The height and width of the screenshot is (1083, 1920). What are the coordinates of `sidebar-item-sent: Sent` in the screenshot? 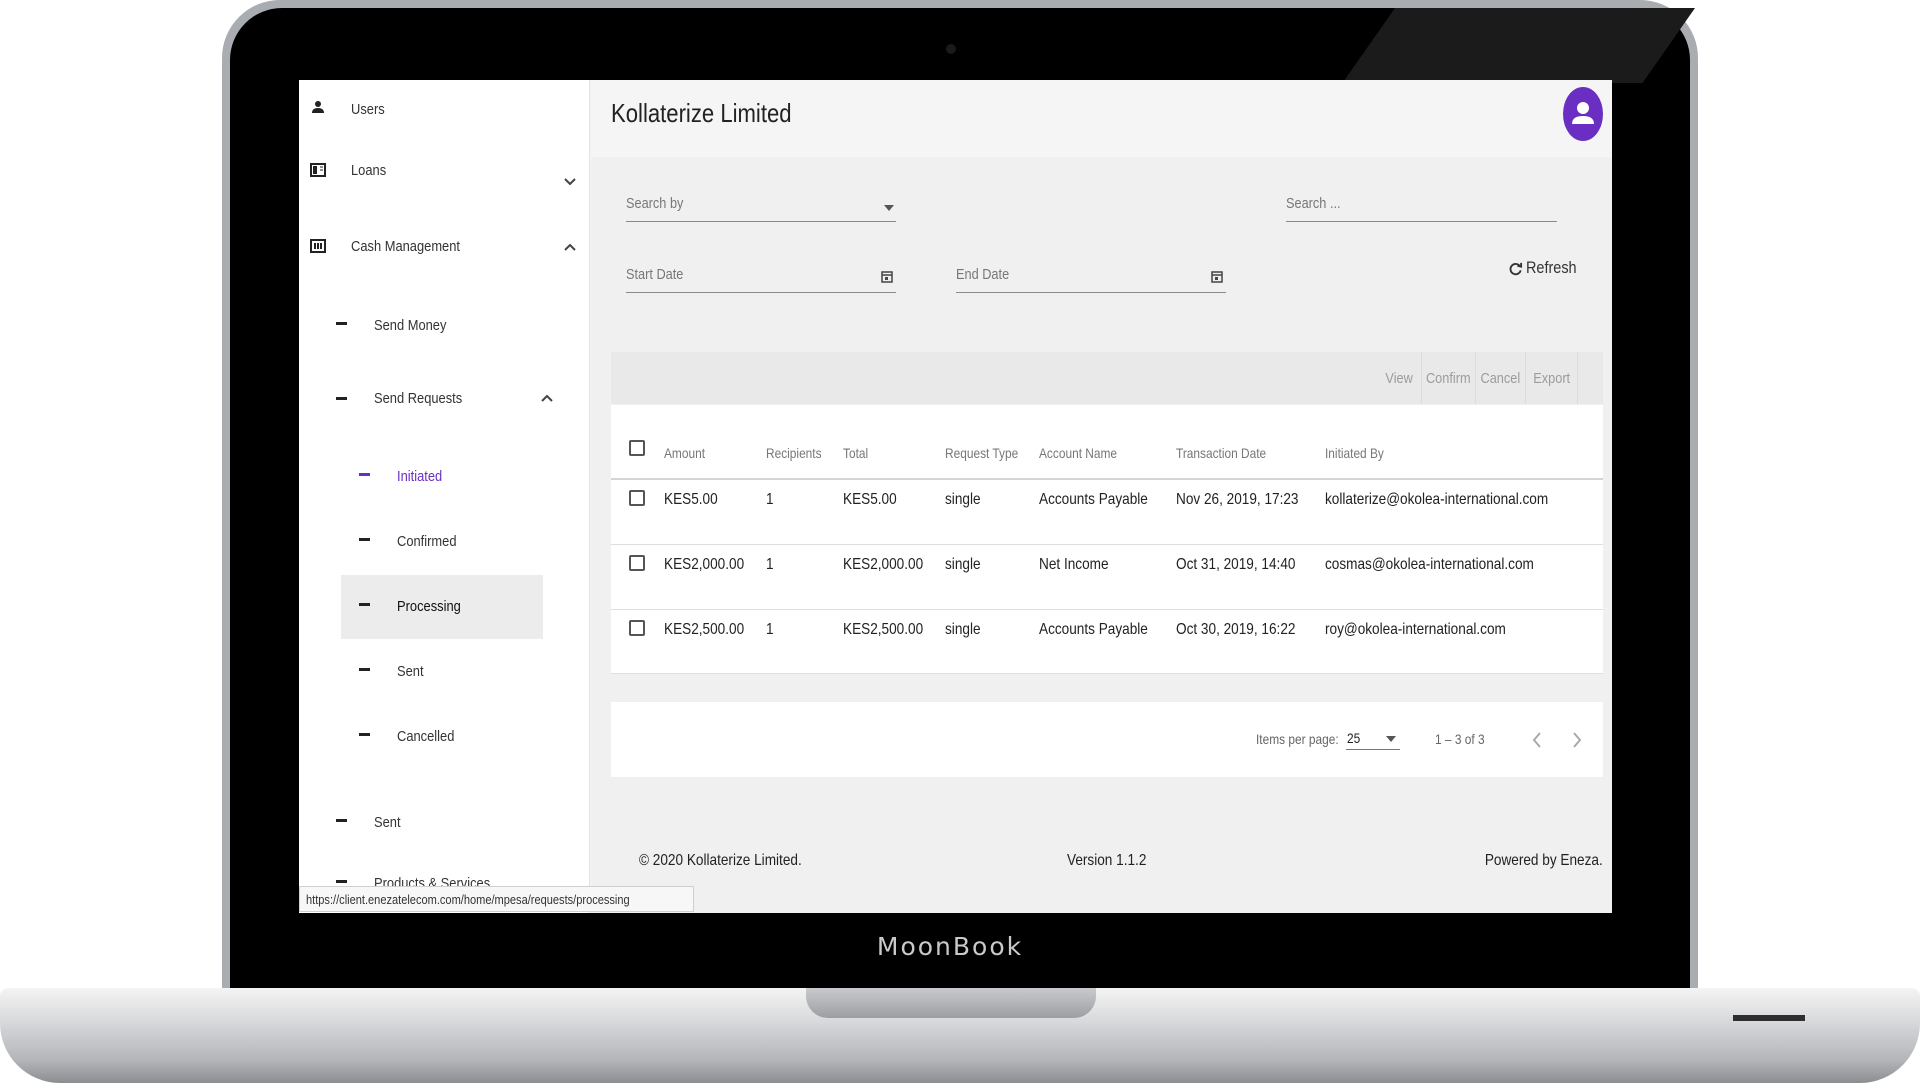 It's located at (387, 822).